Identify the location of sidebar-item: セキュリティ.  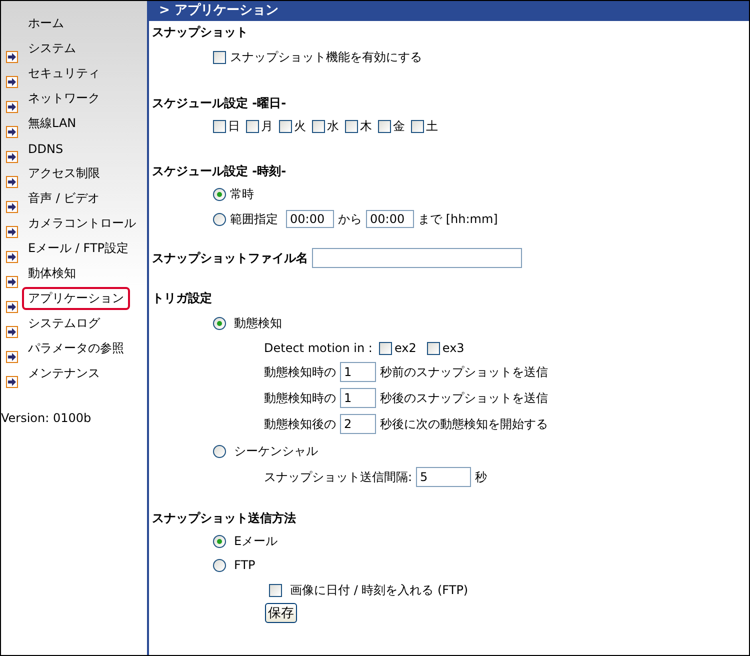
(64, 73).